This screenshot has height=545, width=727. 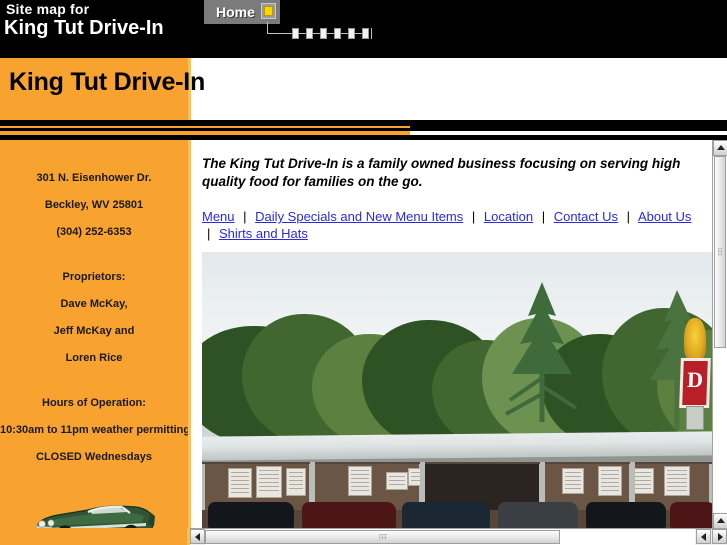 What do you see at coordinates (205, 127) in the screenshot?
I see `header-divider-accent` at bounding box center [205, 127].